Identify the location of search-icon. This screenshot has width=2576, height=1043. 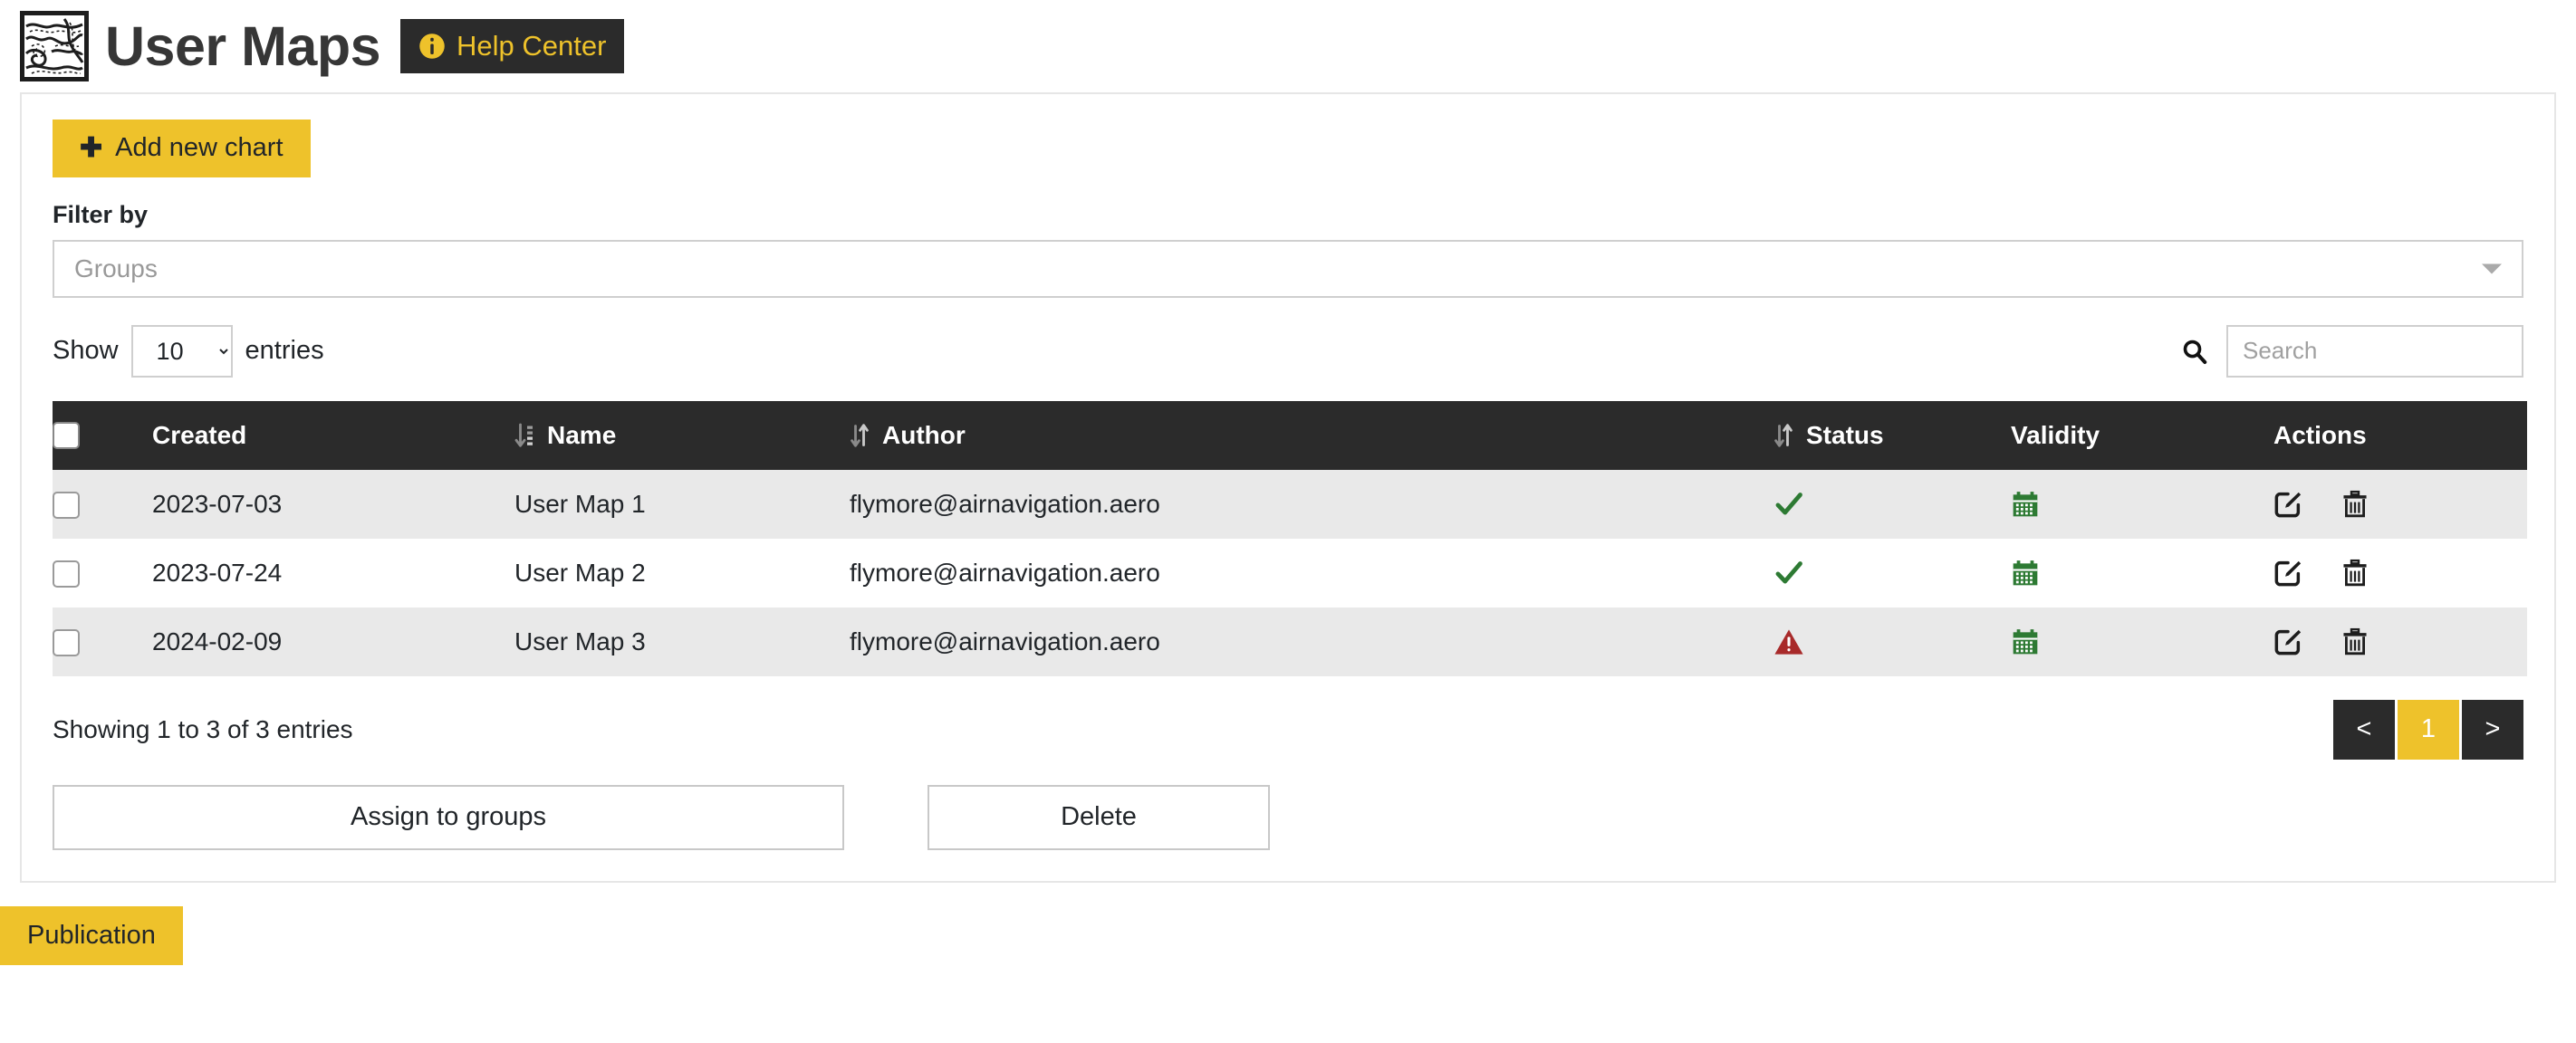
(2195, 352).